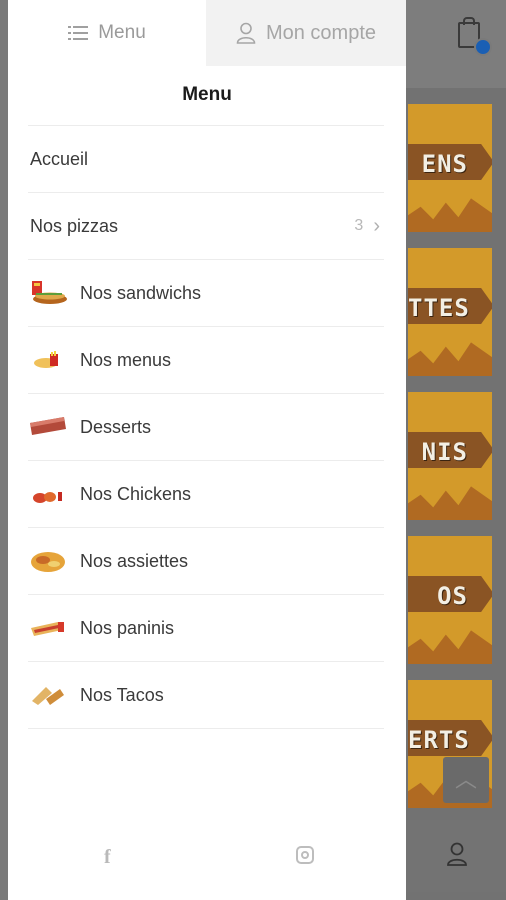  What do you see at coordinates (452, 596) in the screenshot?
I see `card-title: OS` at bounding box center [452, 596].